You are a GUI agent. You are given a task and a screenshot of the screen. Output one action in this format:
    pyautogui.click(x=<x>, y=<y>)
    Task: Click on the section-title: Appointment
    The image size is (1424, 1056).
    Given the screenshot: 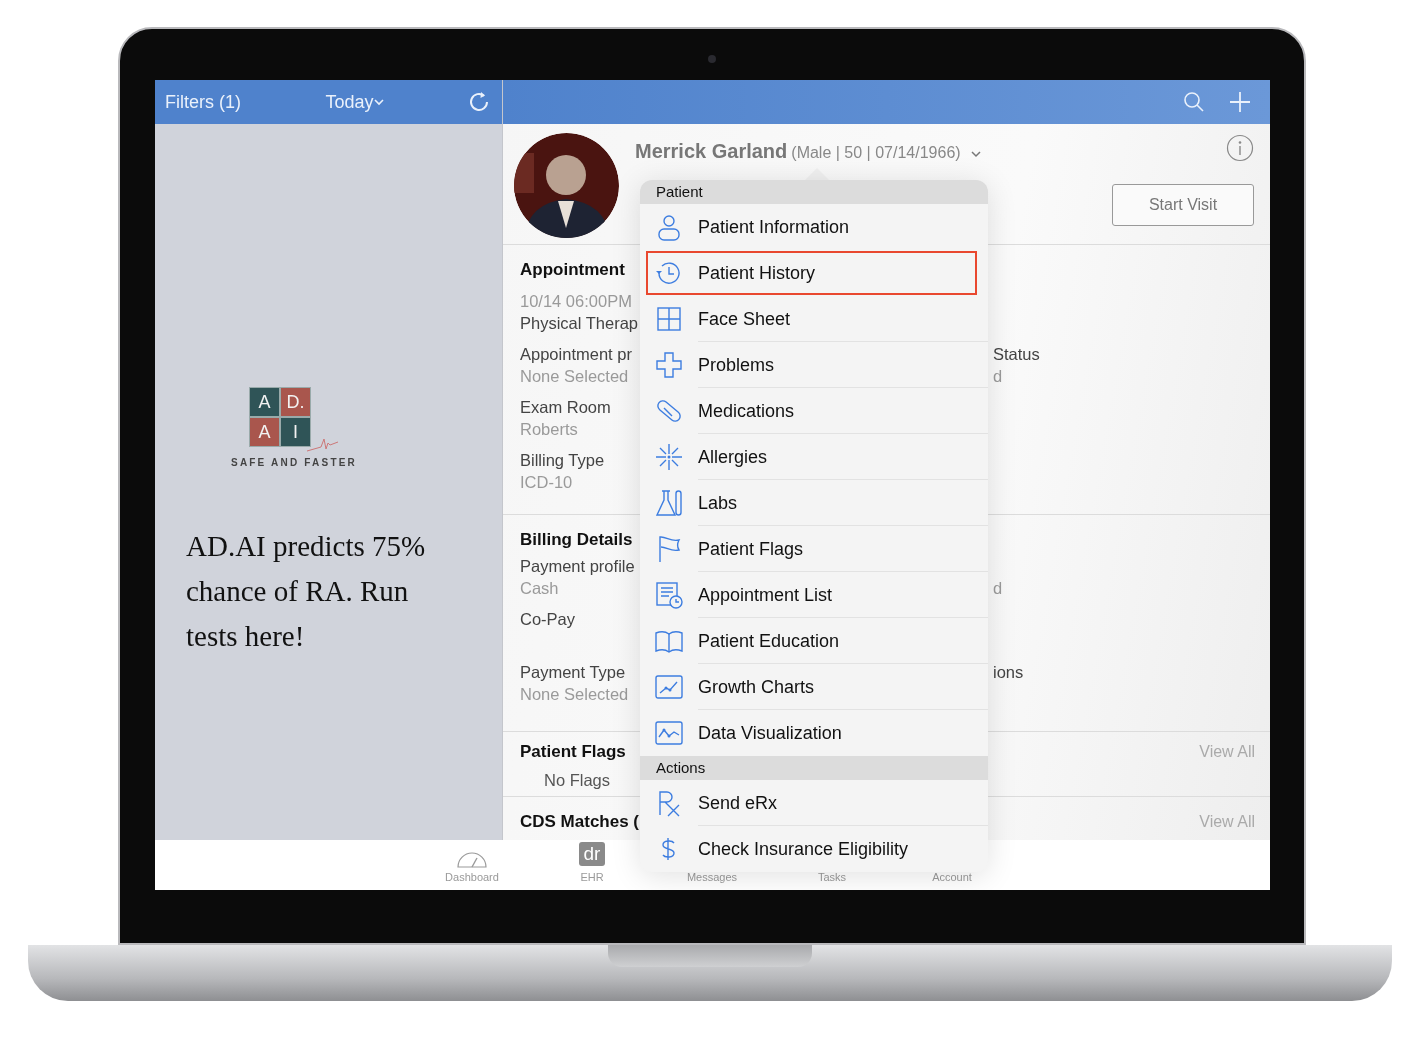 What is the action you would take?
    pyautogui.click(x=572, y=270)
    